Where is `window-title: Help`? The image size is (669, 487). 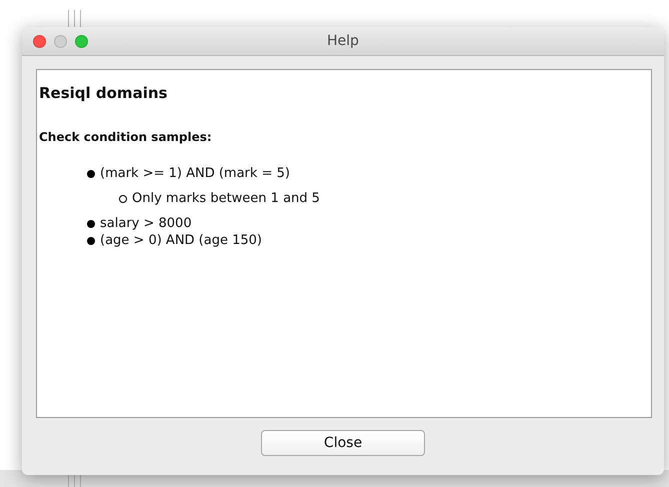 window-title: Help is located at coordinates (343, 41).